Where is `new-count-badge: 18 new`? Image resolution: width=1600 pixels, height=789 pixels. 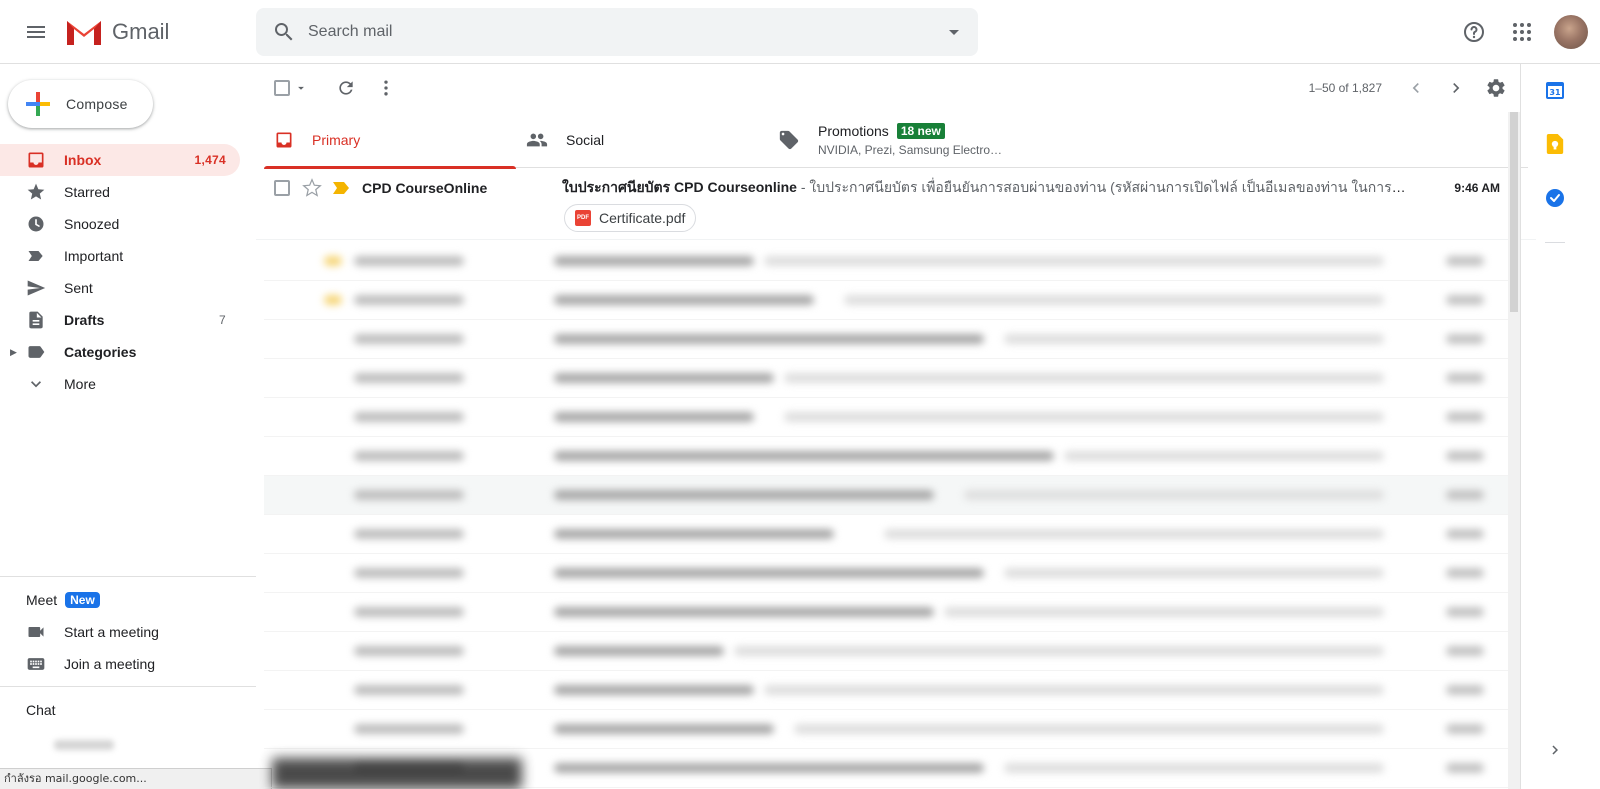 new-count-badge: 18 new is located at coordinates (920, 131).